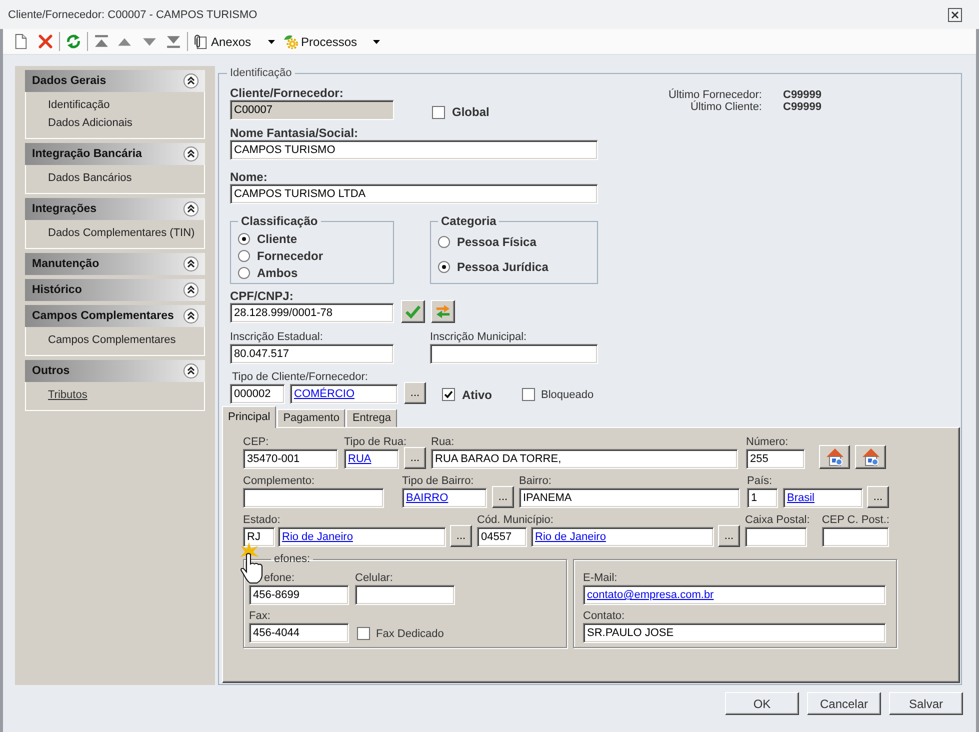  What do you see at coordinates (299, 633) in the screenshot?
I see `fax-field: 456-4044` at bounding box center [299, 633].